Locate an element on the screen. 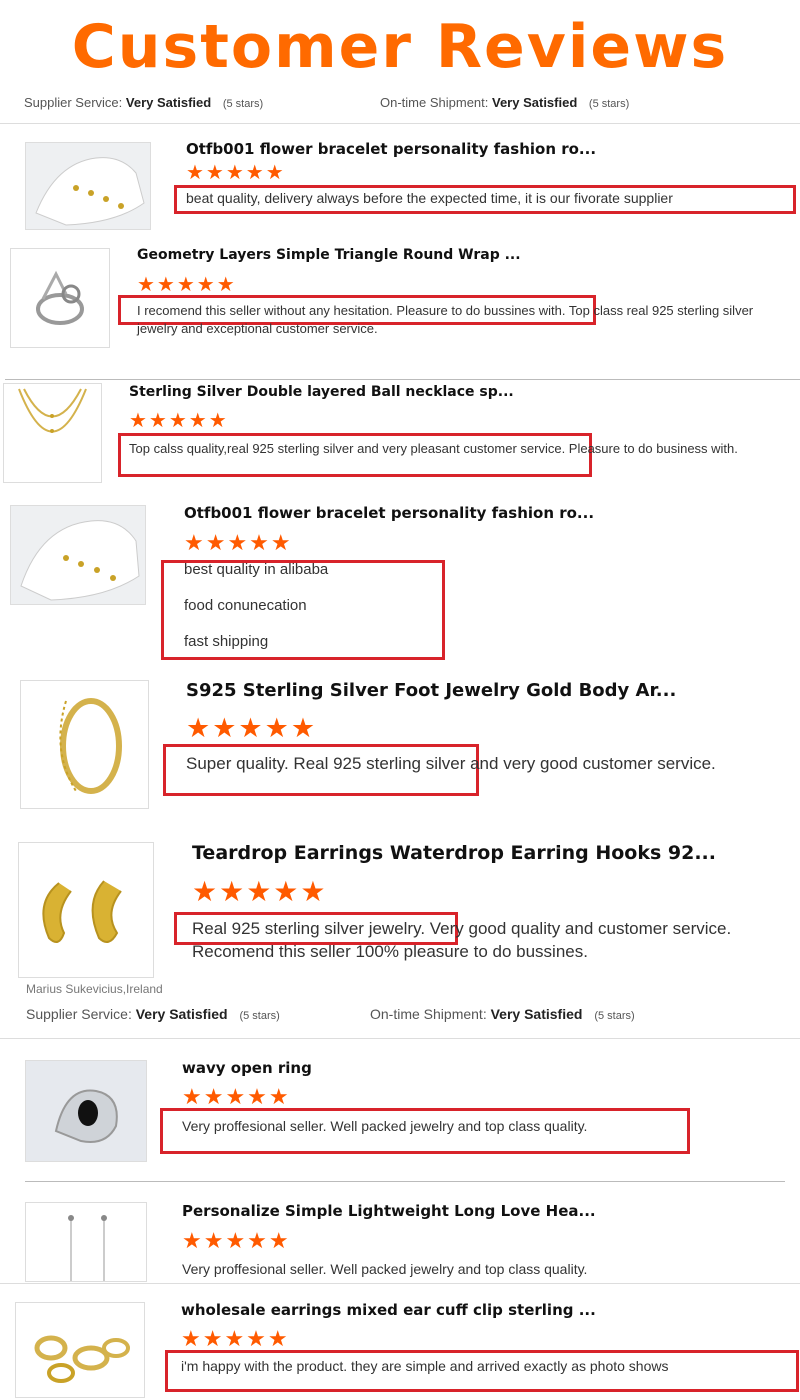 This screenshot has width=800, height=1400. page-title: Customer Reviews is located at coordinates (400, 47).